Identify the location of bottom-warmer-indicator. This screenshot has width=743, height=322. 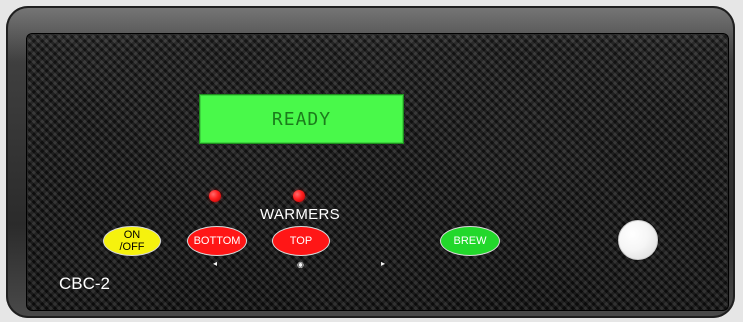
(215, 196).